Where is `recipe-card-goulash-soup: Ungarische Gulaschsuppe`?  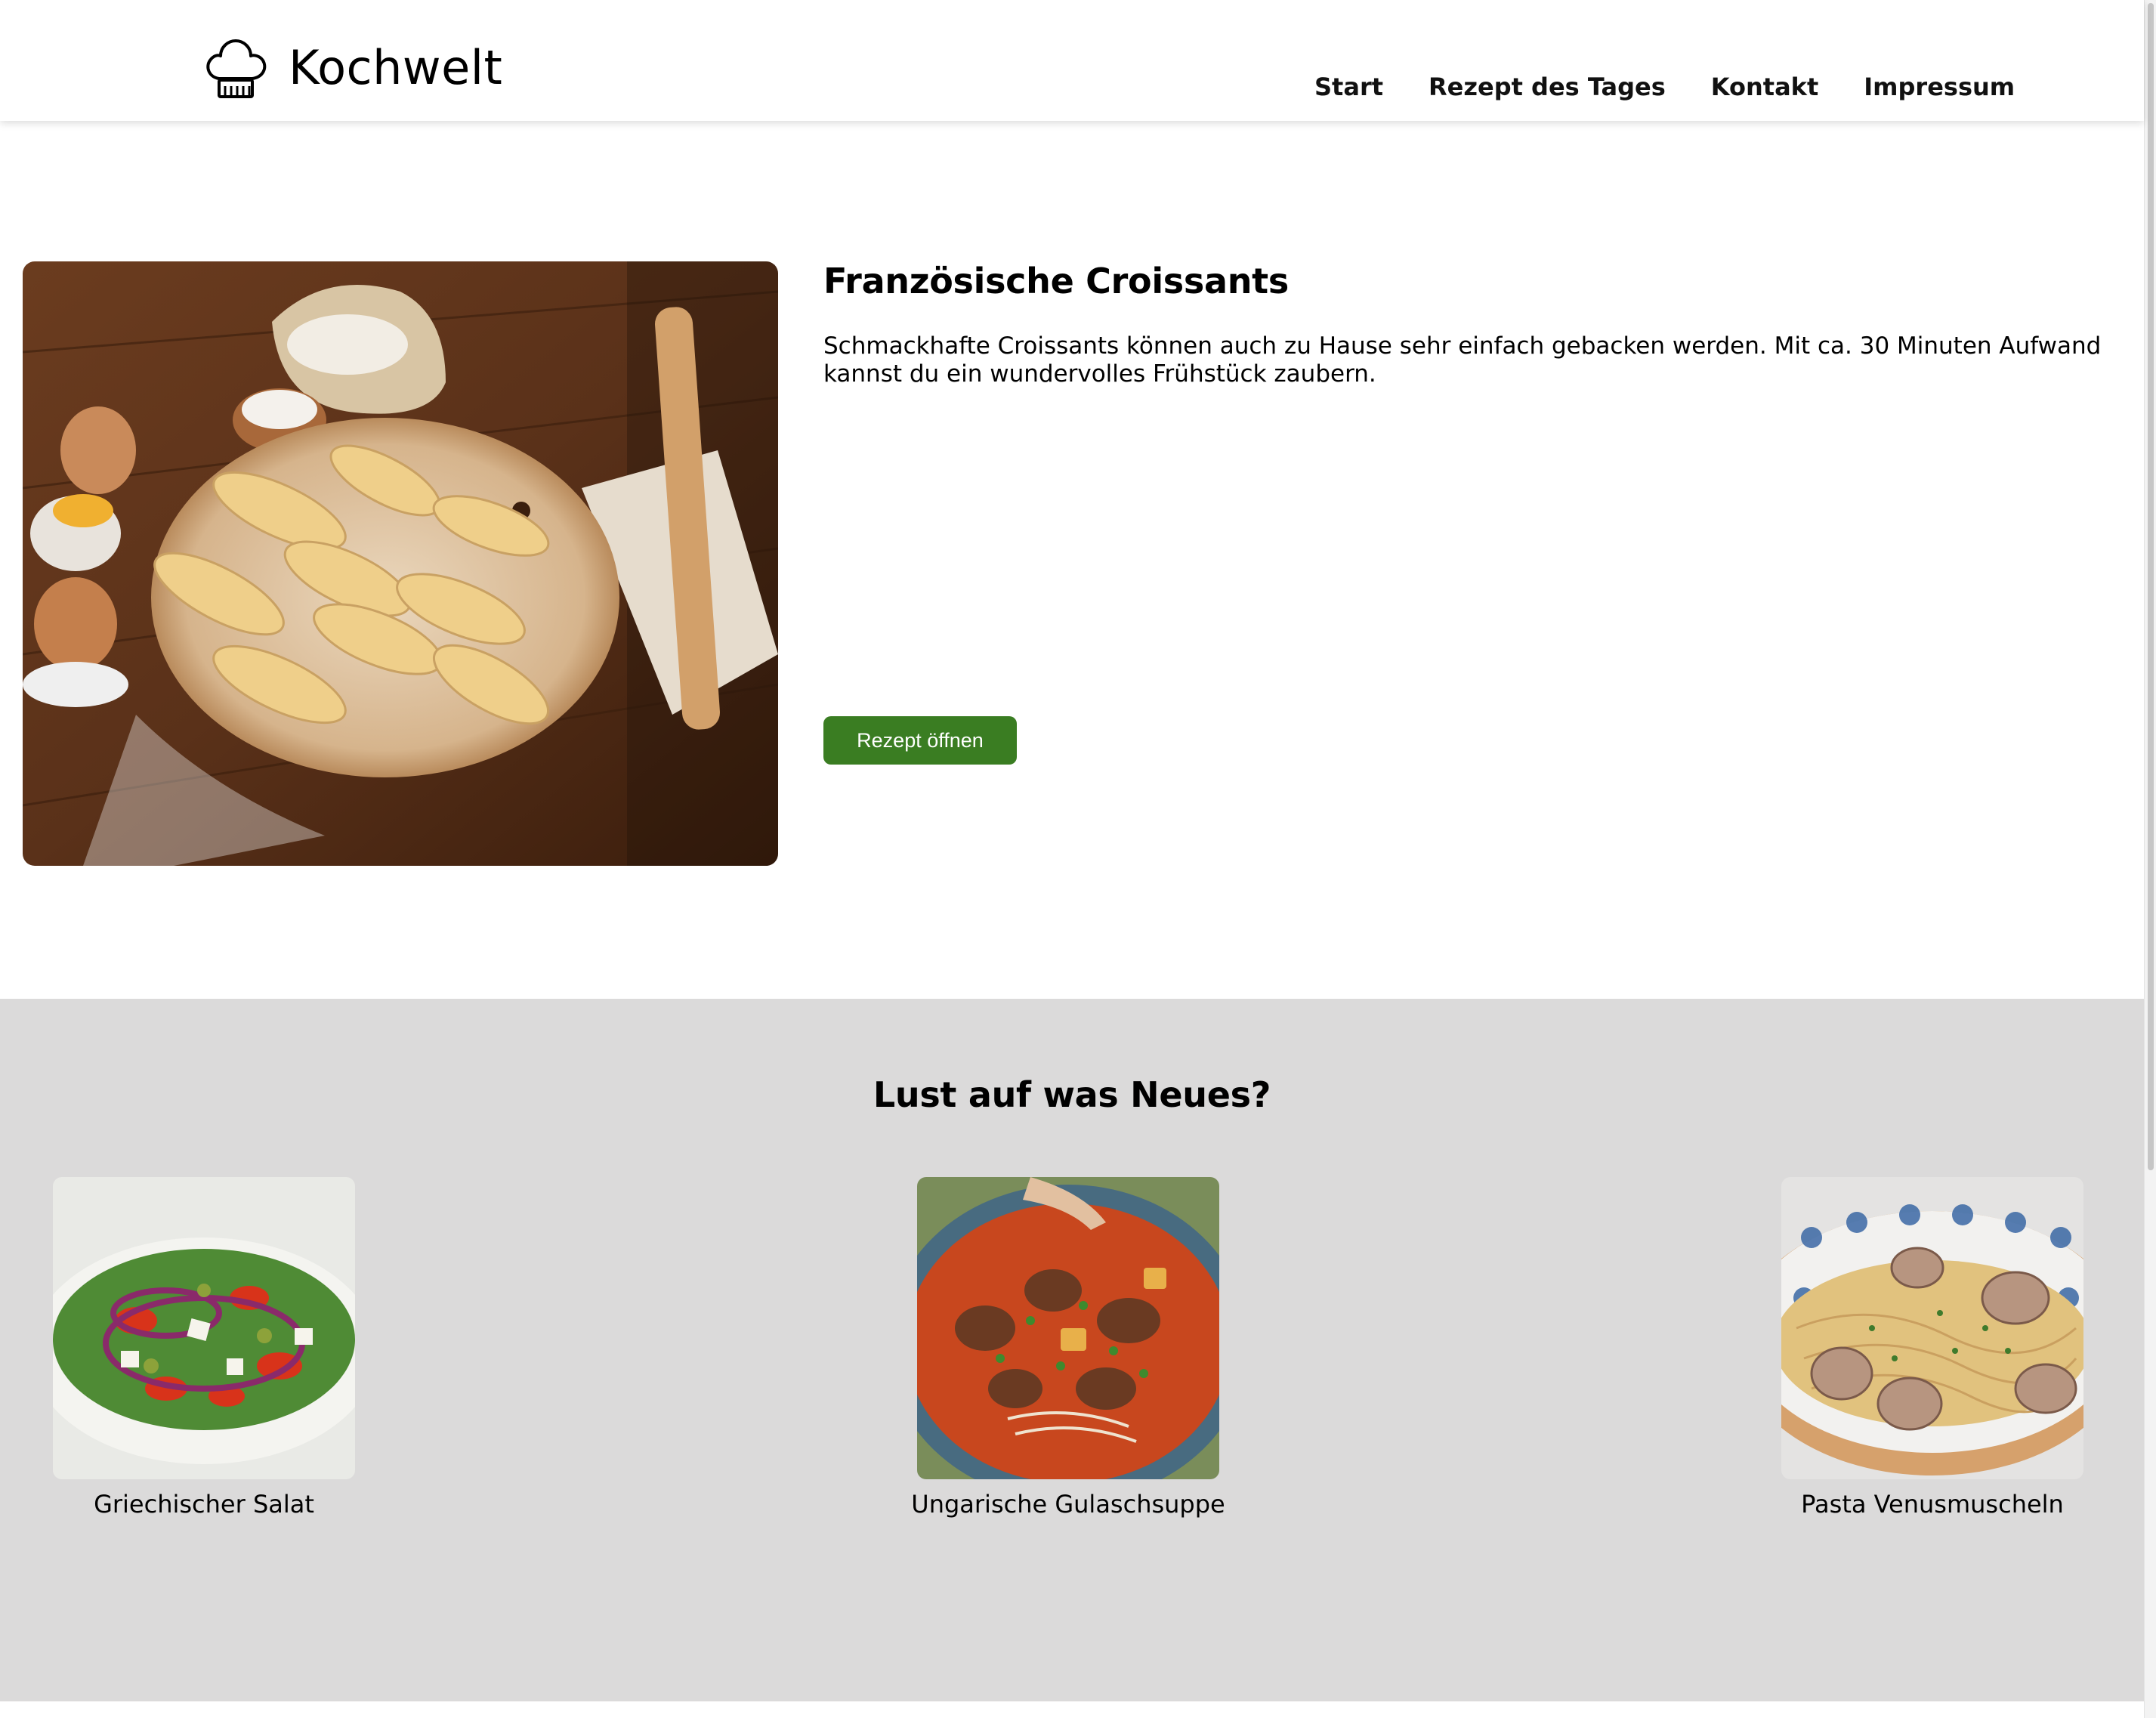 recipe-card-goulash-soup: Ungarische Gulaschsuppe is located at coordinates (1068, 1348).